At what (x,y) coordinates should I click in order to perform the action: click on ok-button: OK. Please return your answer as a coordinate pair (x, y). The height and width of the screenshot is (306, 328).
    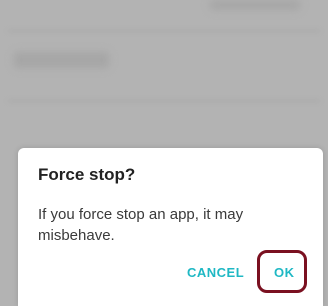
    Looking at the image, I should click on (284, 272).